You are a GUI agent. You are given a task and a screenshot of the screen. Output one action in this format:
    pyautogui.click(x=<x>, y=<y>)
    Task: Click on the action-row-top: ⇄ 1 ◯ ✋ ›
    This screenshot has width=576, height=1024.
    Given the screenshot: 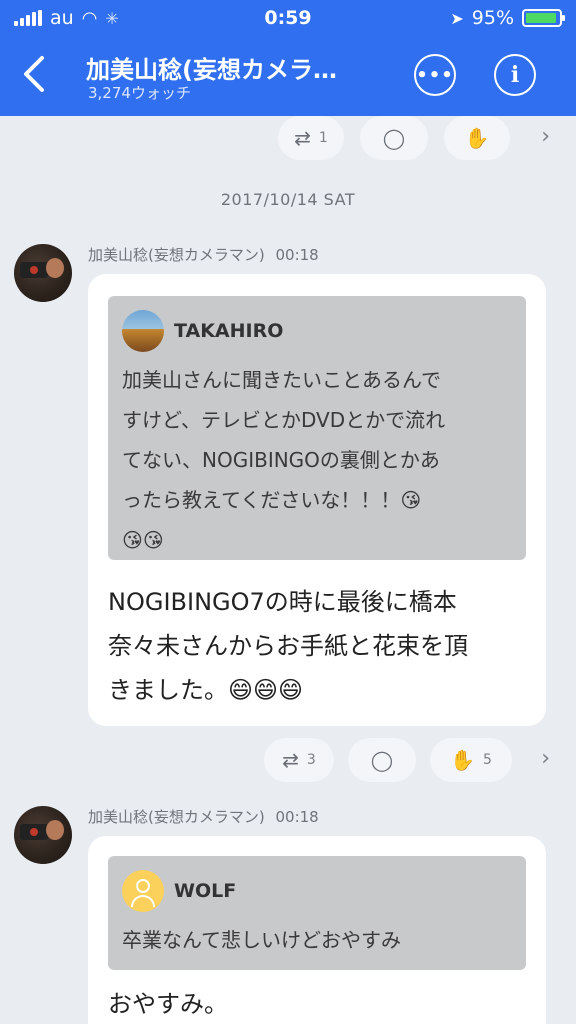 What is the action you would take?
    pyautogui.click(x=288, y=138)
    